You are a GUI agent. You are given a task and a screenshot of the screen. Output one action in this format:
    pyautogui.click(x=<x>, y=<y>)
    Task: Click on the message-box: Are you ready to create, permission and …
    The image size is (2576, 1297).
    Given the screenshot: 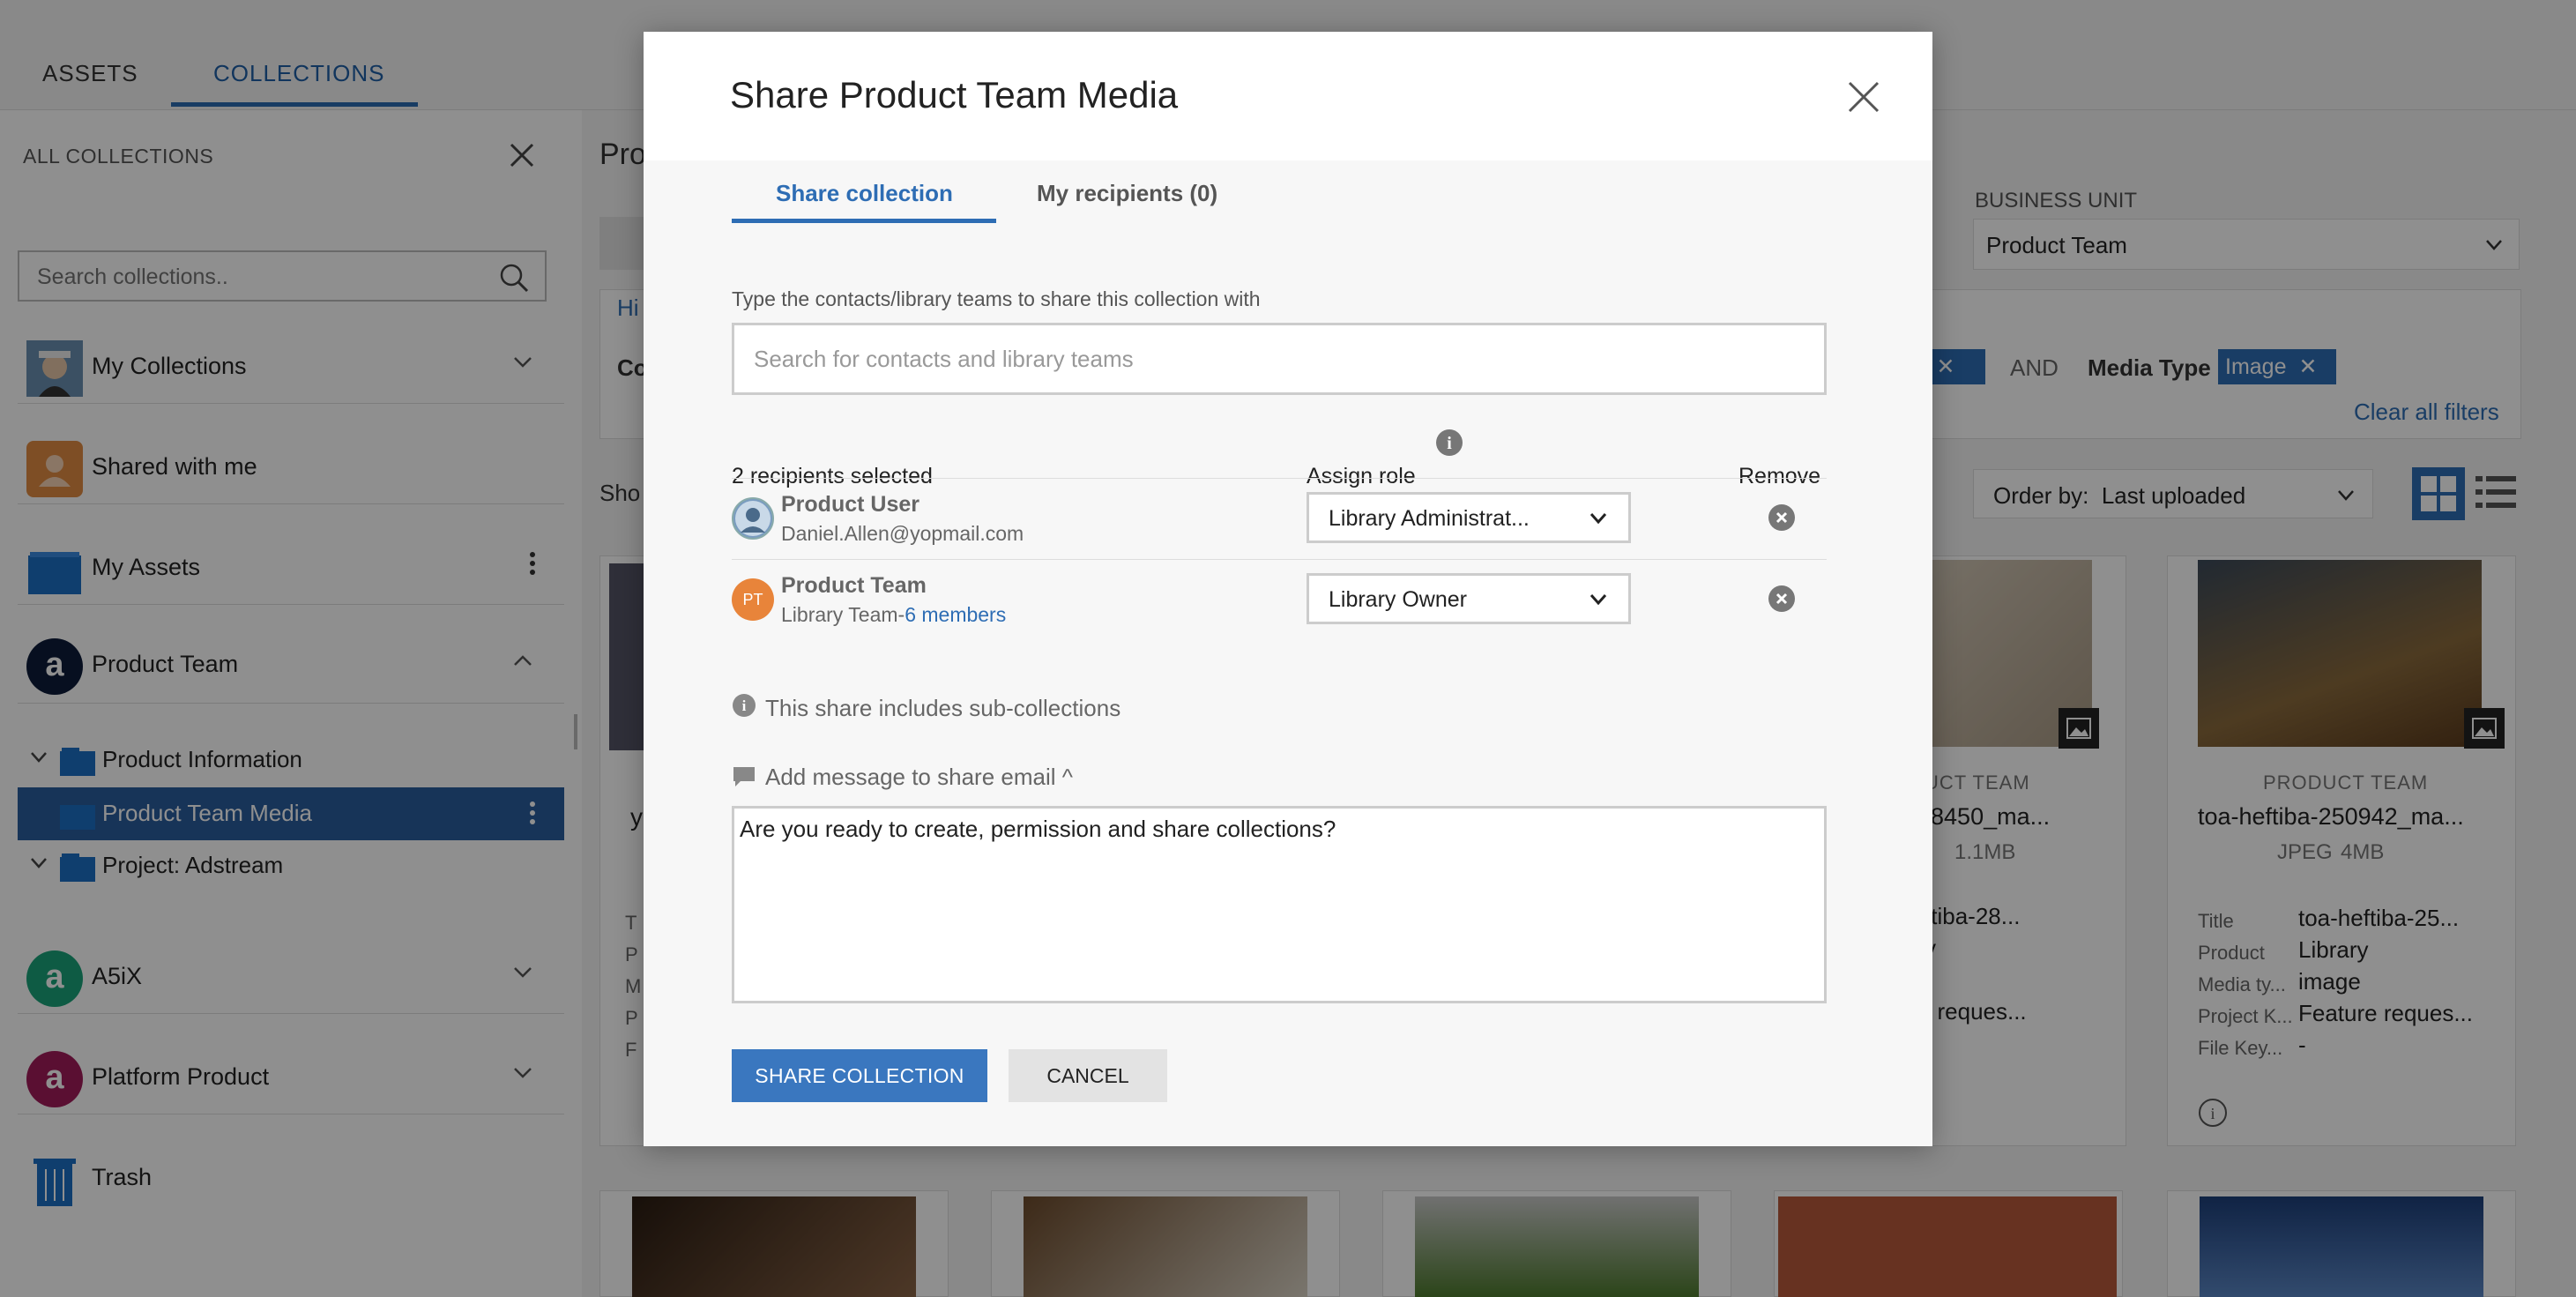 What is the action you would take?
    pyautogui.click(x=1279, y=905)
    